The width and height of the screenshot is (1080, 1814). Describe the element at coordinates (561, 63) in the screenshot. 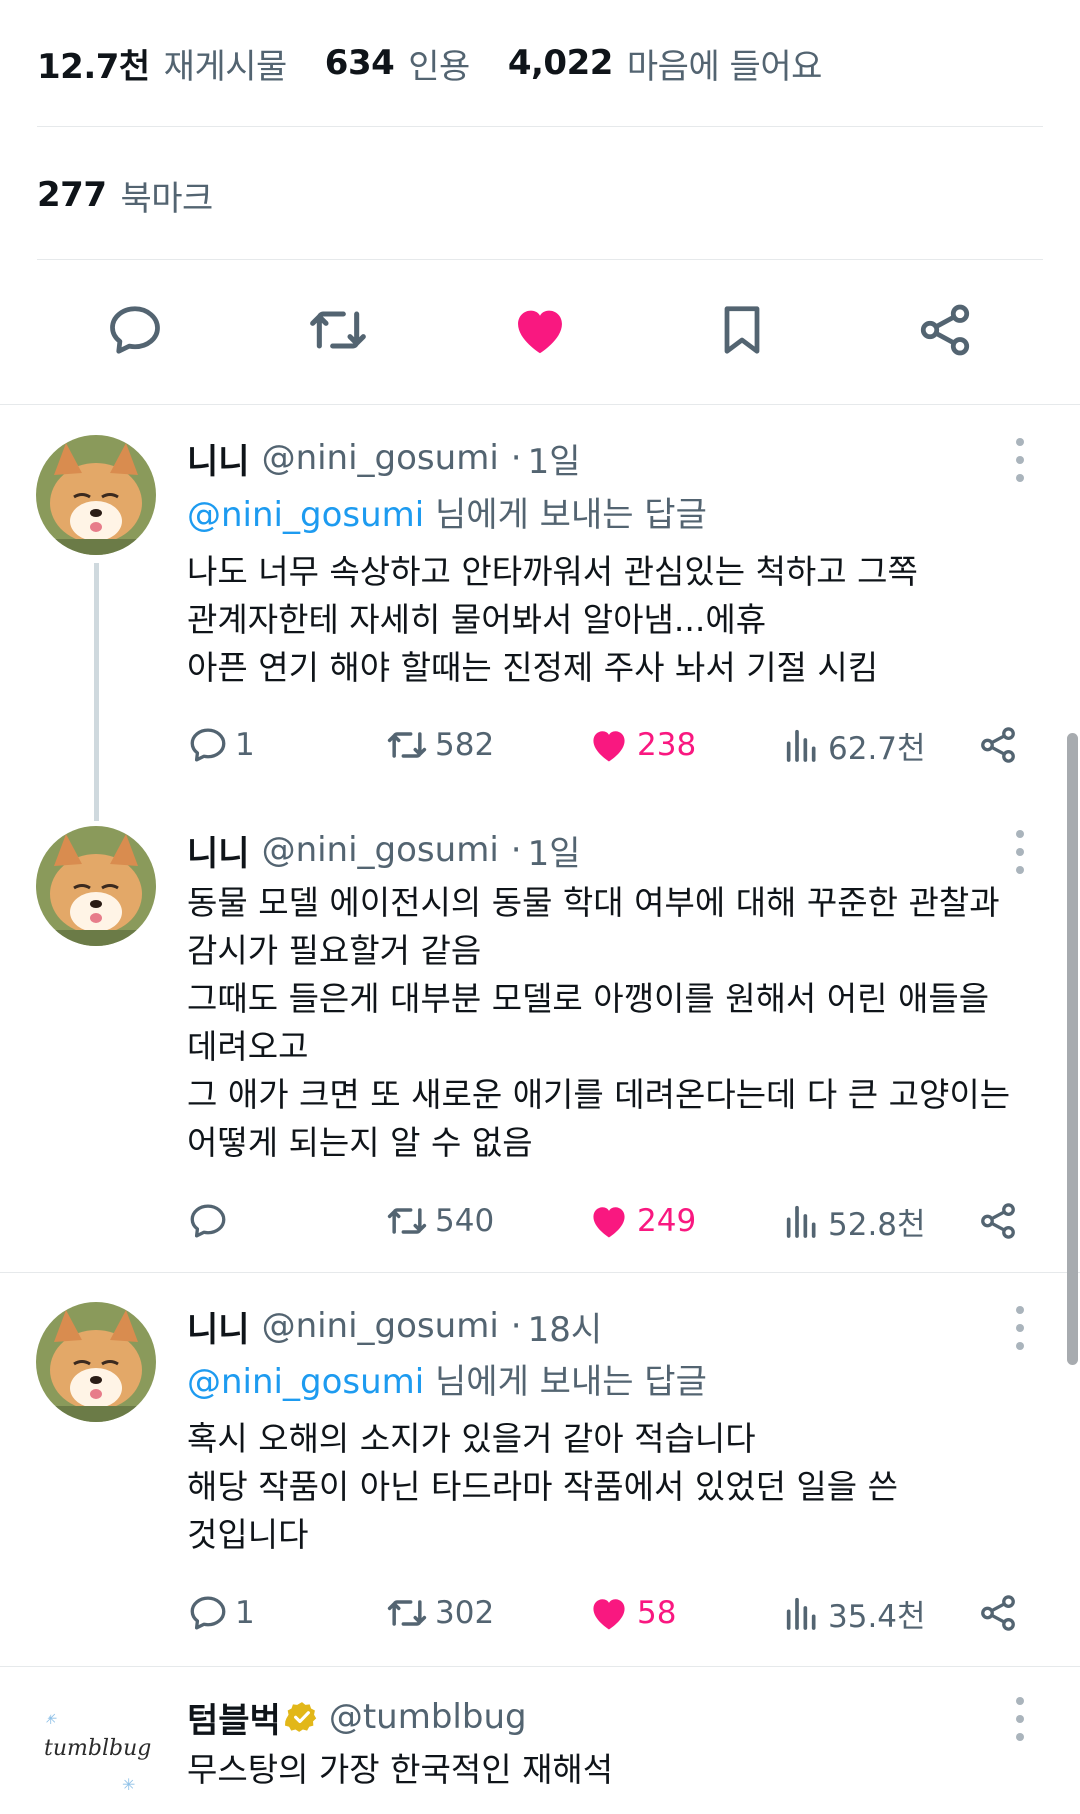

I see `likes-count: 4,022` at that location.